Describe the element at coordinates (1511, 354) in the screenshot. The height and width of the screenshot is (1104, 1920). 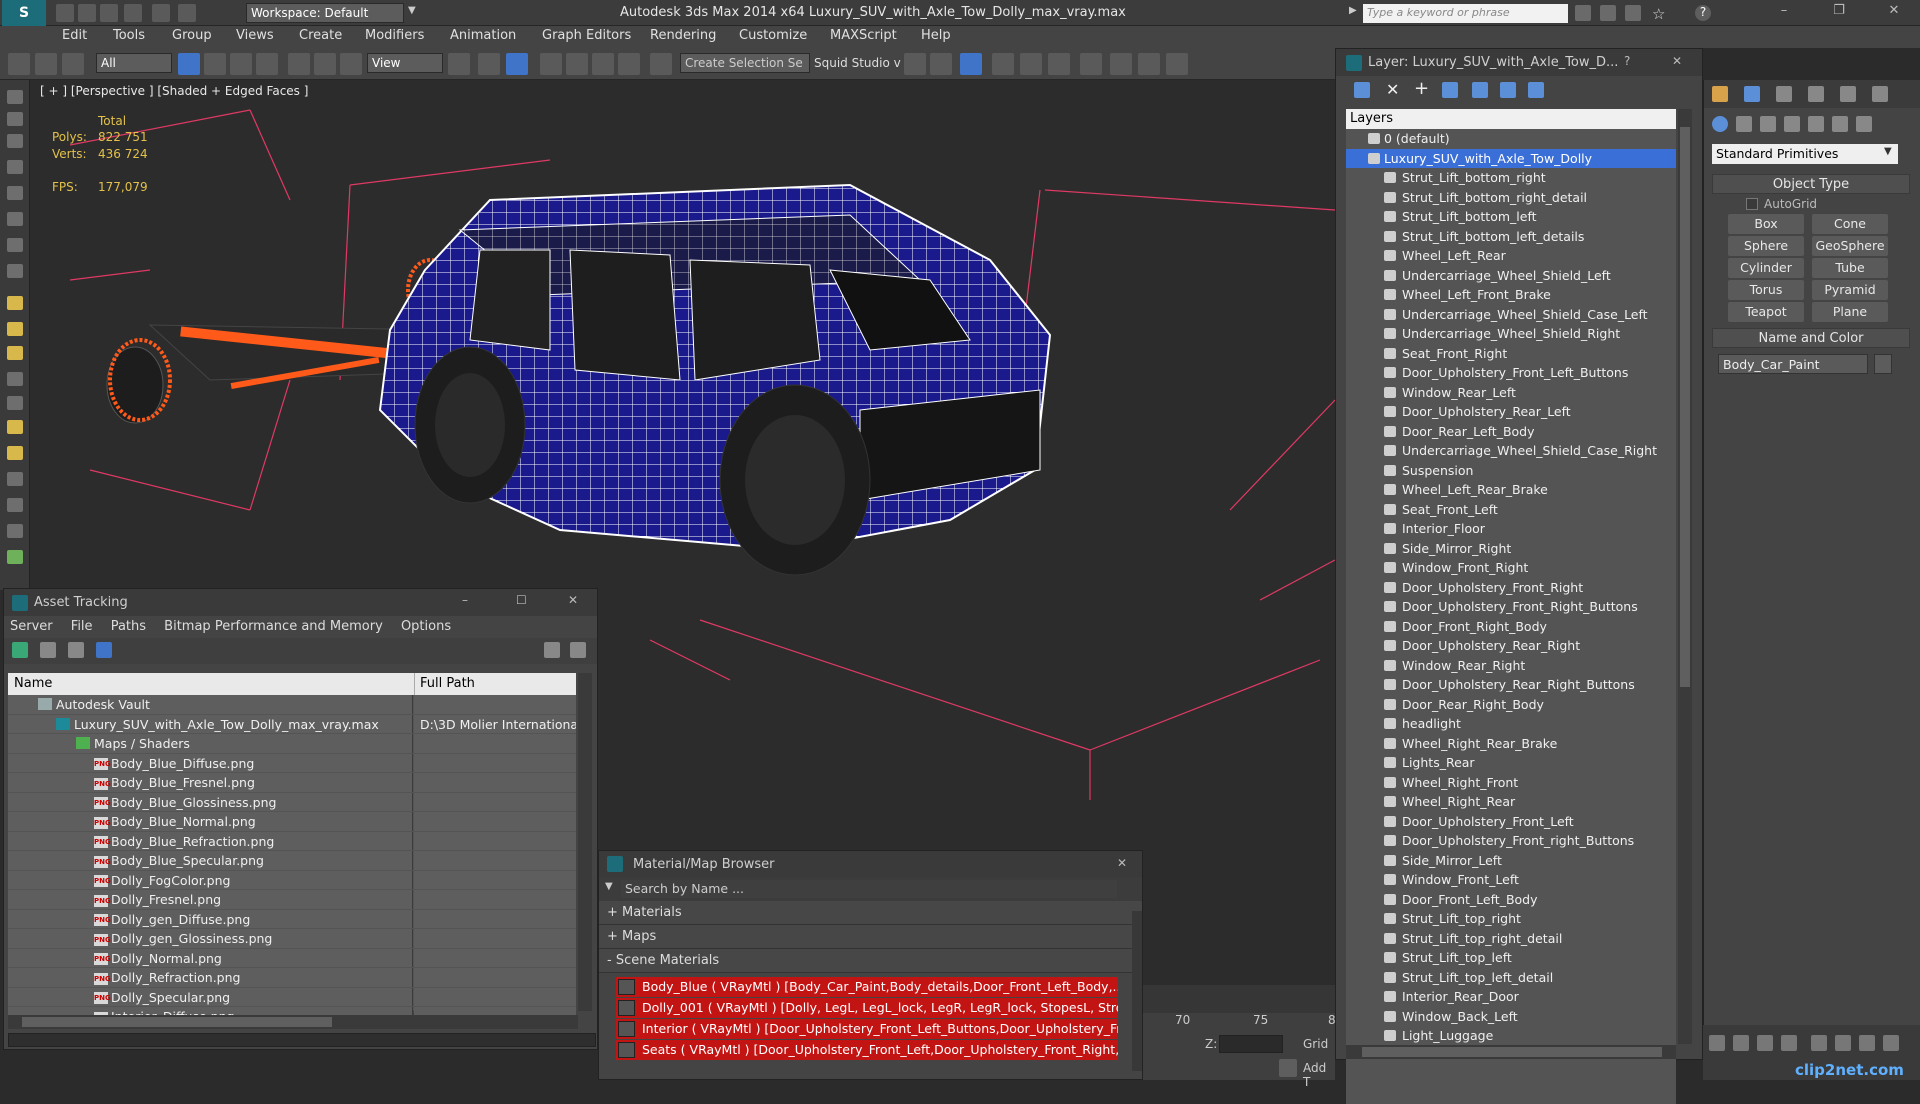
I see `layer-object-item: Seat_Front_Right` at that location.